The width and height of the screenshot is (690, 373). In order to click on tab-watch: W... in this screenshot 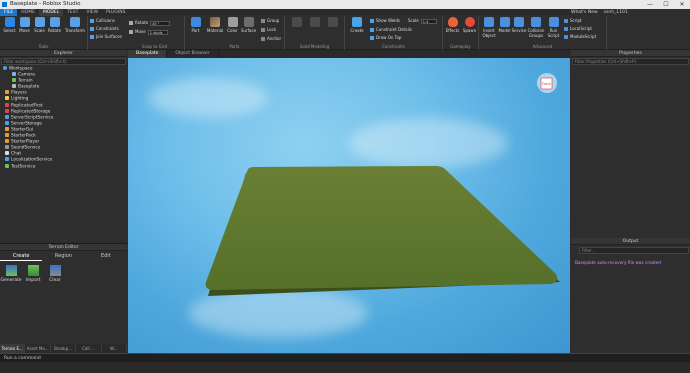, I will do `click(115, 348)`.